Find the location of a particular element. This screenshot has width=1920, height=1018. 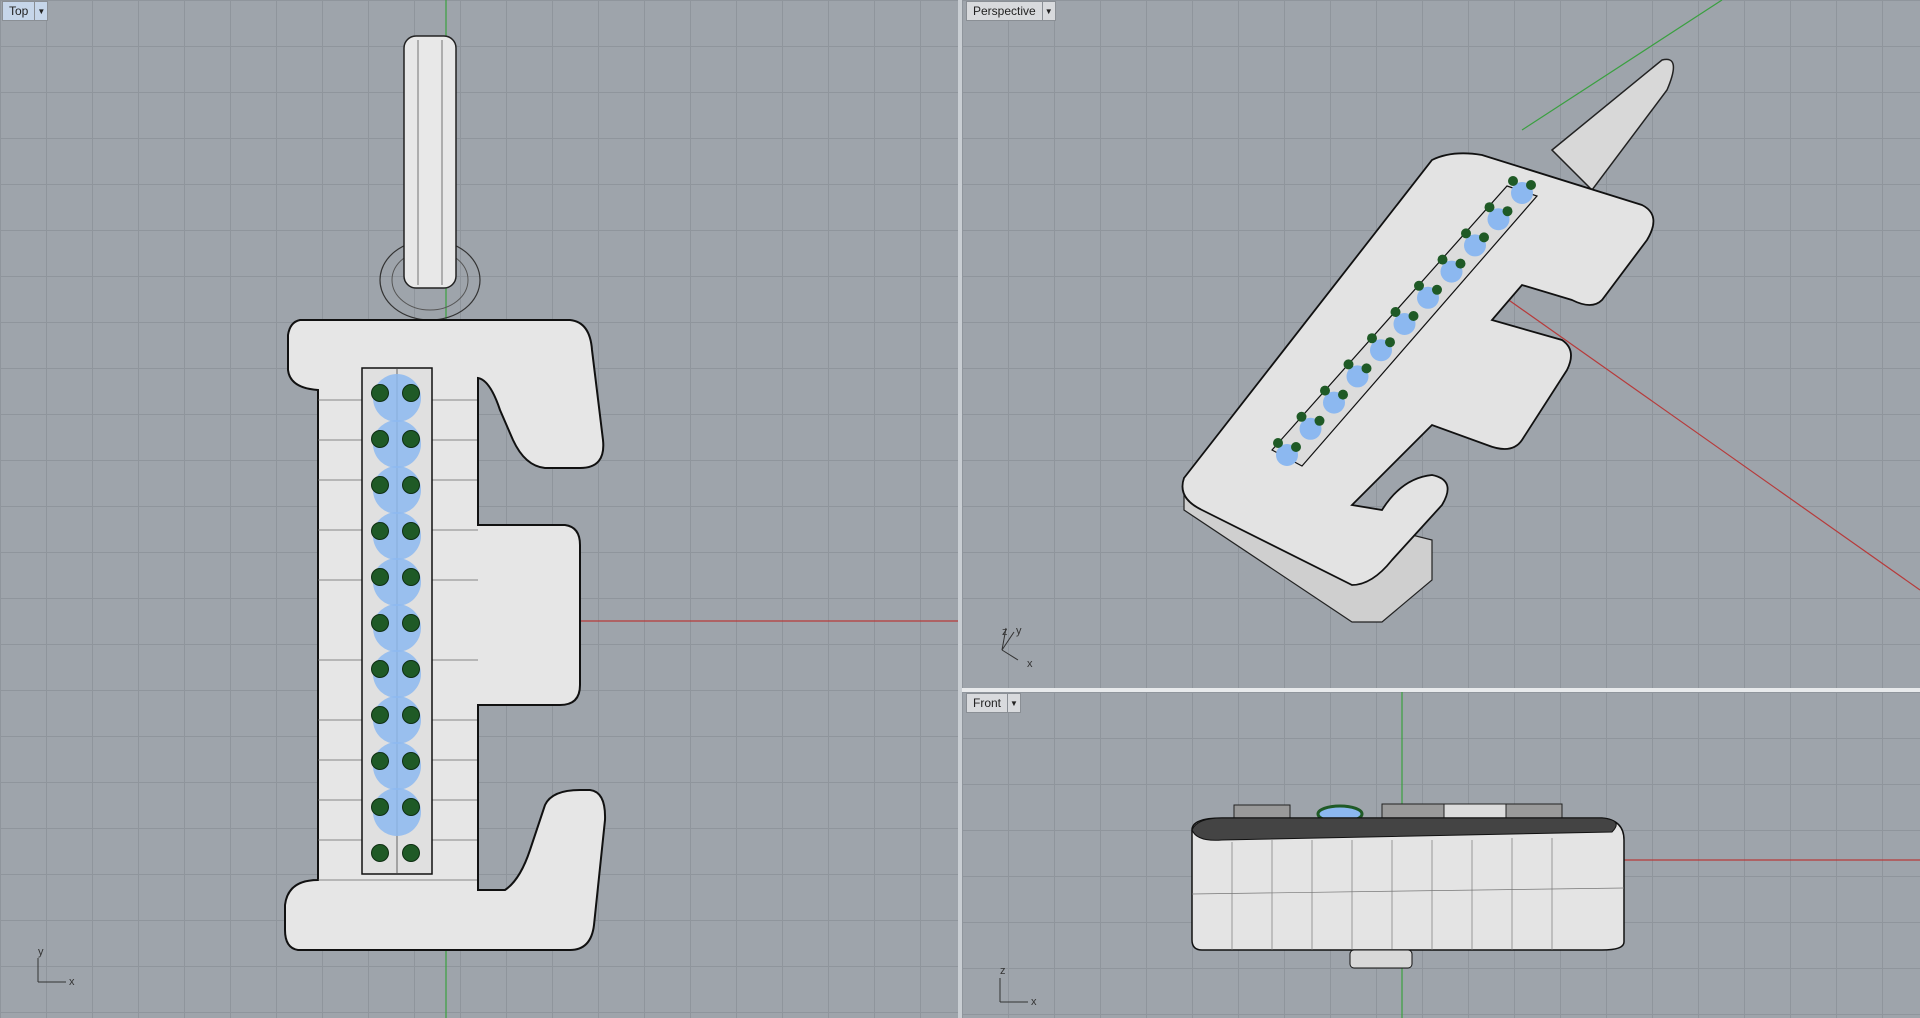

letter-e-top is located at coordinates (1418, 369).